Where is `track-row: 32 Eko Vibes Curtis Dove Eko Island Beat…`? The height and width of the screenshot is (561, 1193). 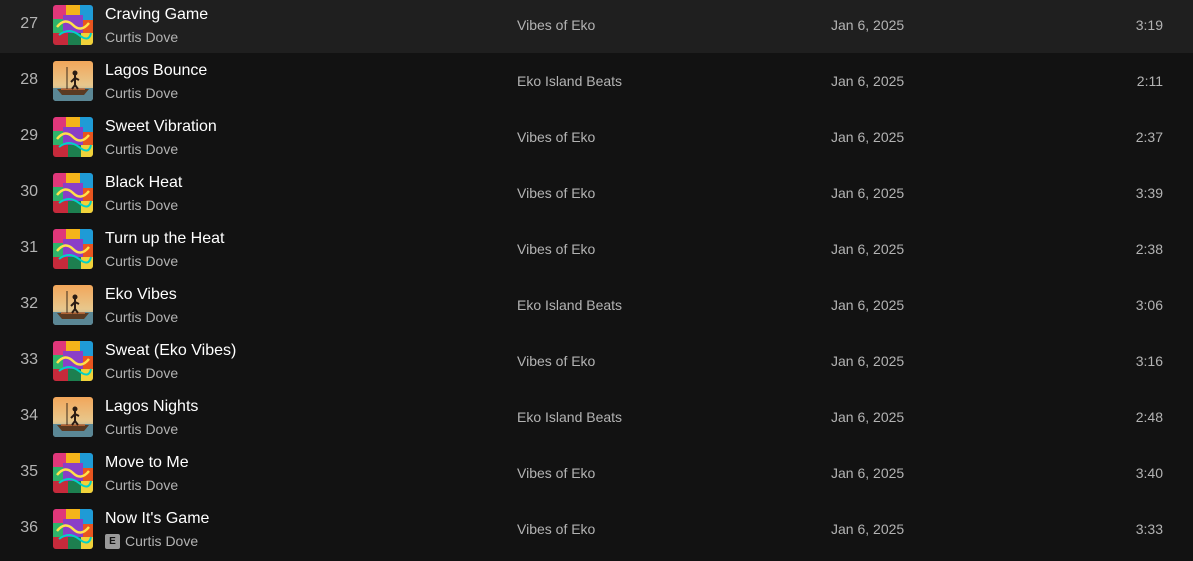
track-row: 32 Eko Vibes Curtis Dove Eko Island Beat… is located at coordinates (596, 305).